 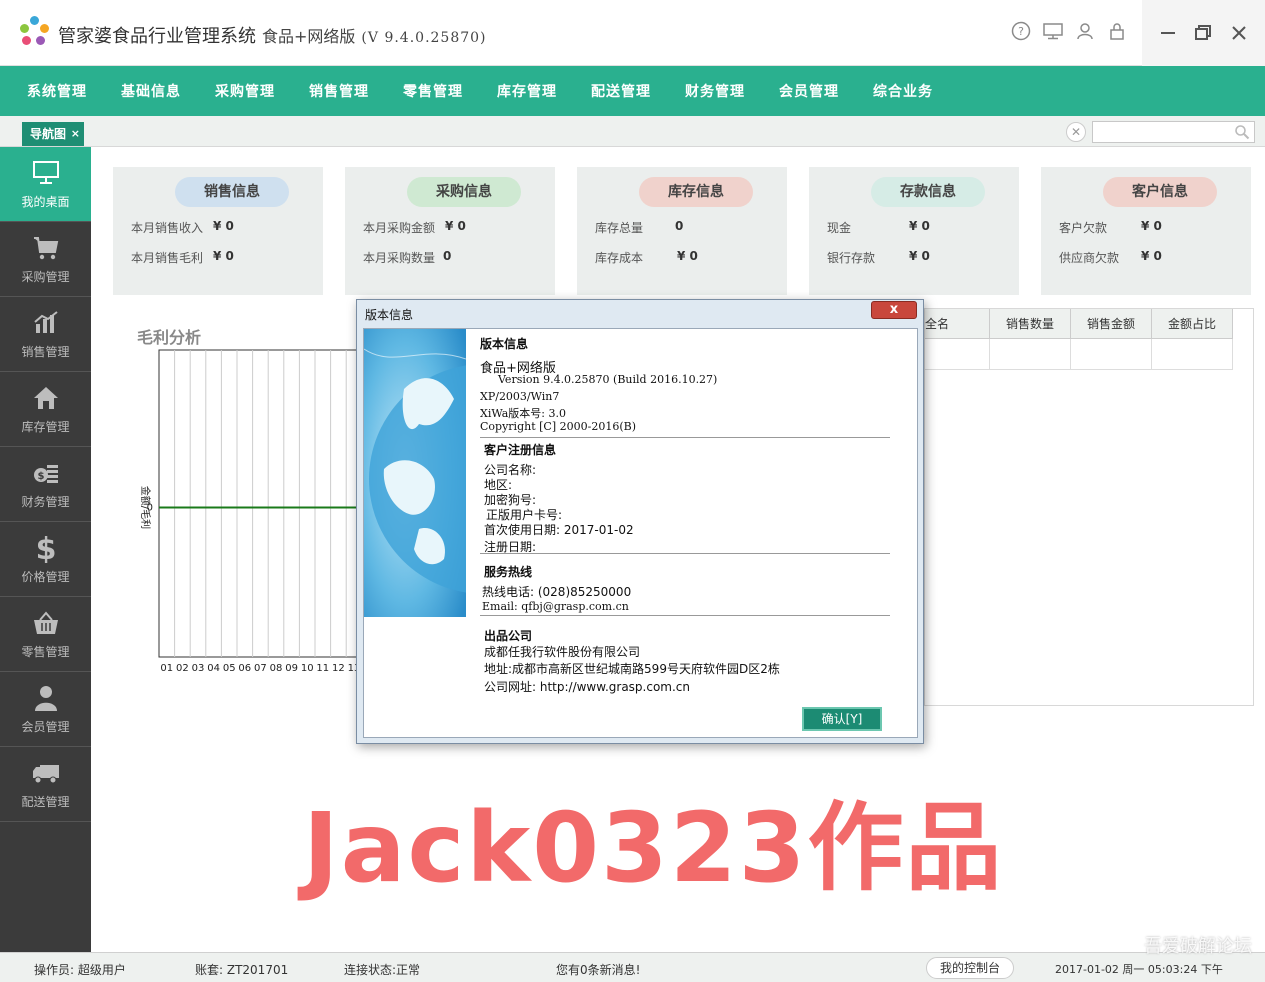 What do you see at coordinates (223, 226) in the screenshot?
I see `card-value: ¥ 0` at bounding box center [223, 226].